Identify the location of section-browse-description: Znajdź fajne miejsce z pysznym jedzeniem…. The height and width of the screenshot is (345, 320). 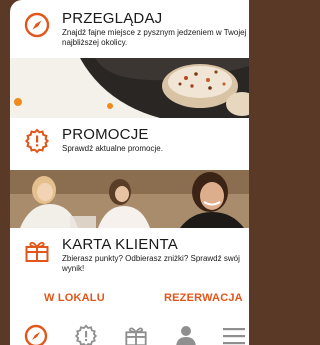
(154, 37).